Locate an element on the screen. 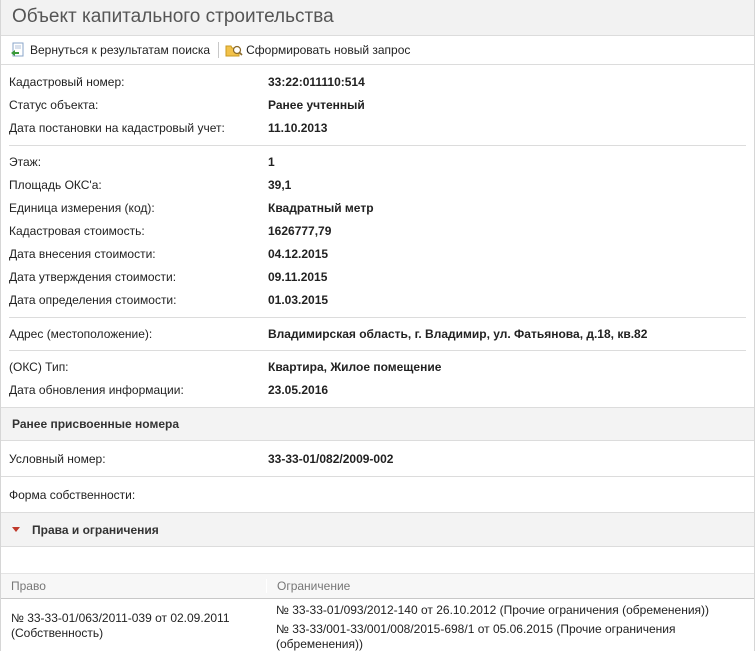 This screenshot has width=755, height=651. field-row: Единица измерения (код): Квадратный метр is located at coordinates (377, 207).